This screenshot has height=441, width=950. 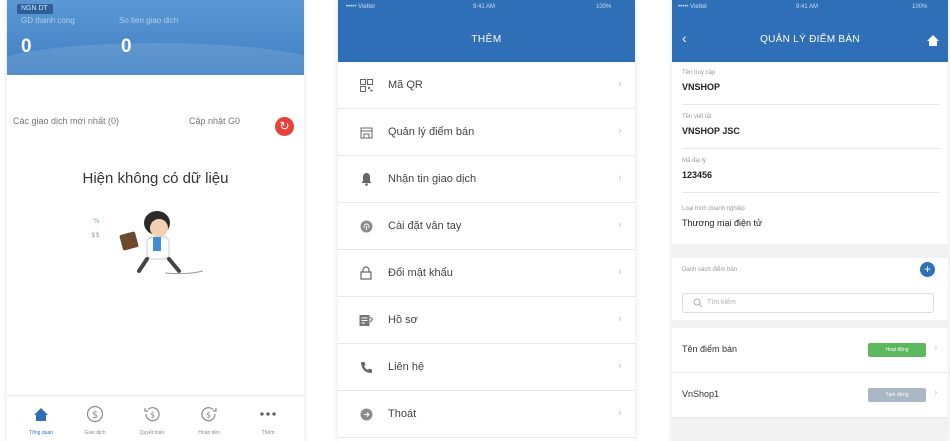 I want to click on status-badge: Tạm dừng, so click(x=897, y=395).